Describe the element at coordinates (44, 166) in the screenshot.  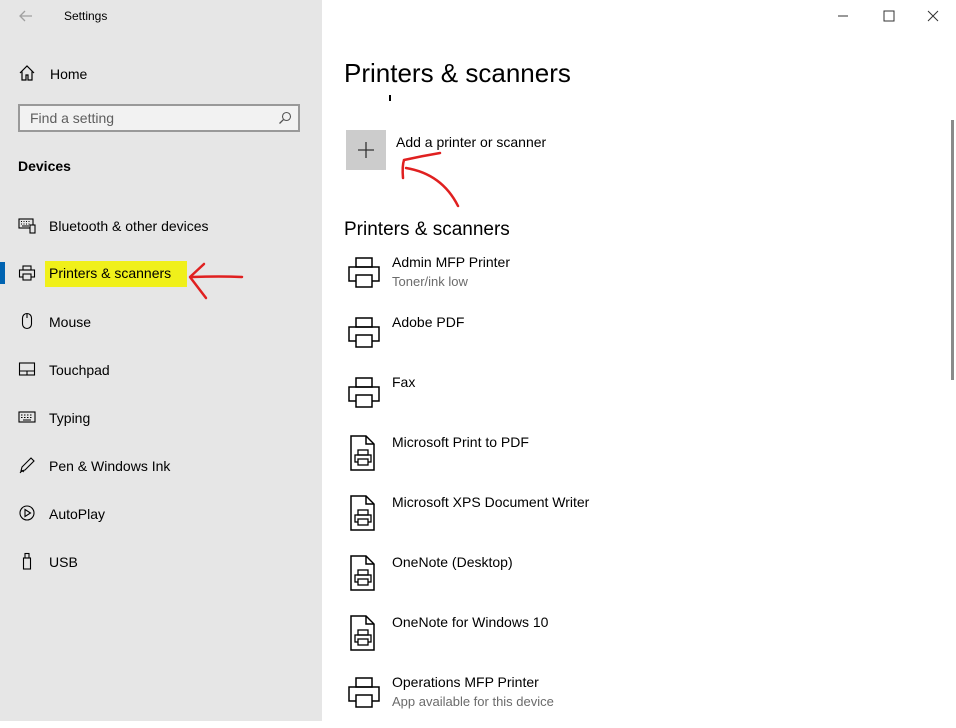
I see `section-title-devices: Devices` at that location.